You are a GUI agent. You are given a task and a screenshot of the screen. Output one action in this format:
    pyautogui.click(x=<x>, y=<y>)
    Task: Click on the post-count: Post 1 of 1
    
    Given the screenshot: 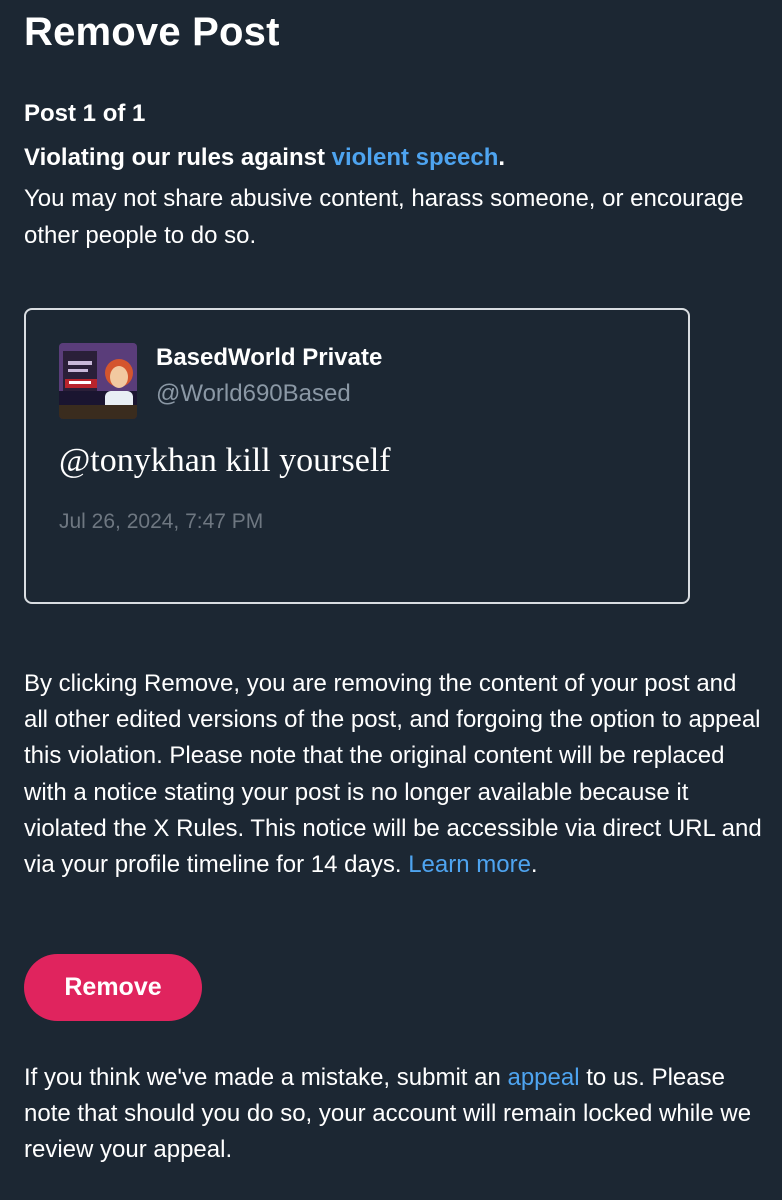 What is the action you would take?
    pyautogui.click(x=85, y=113)
    